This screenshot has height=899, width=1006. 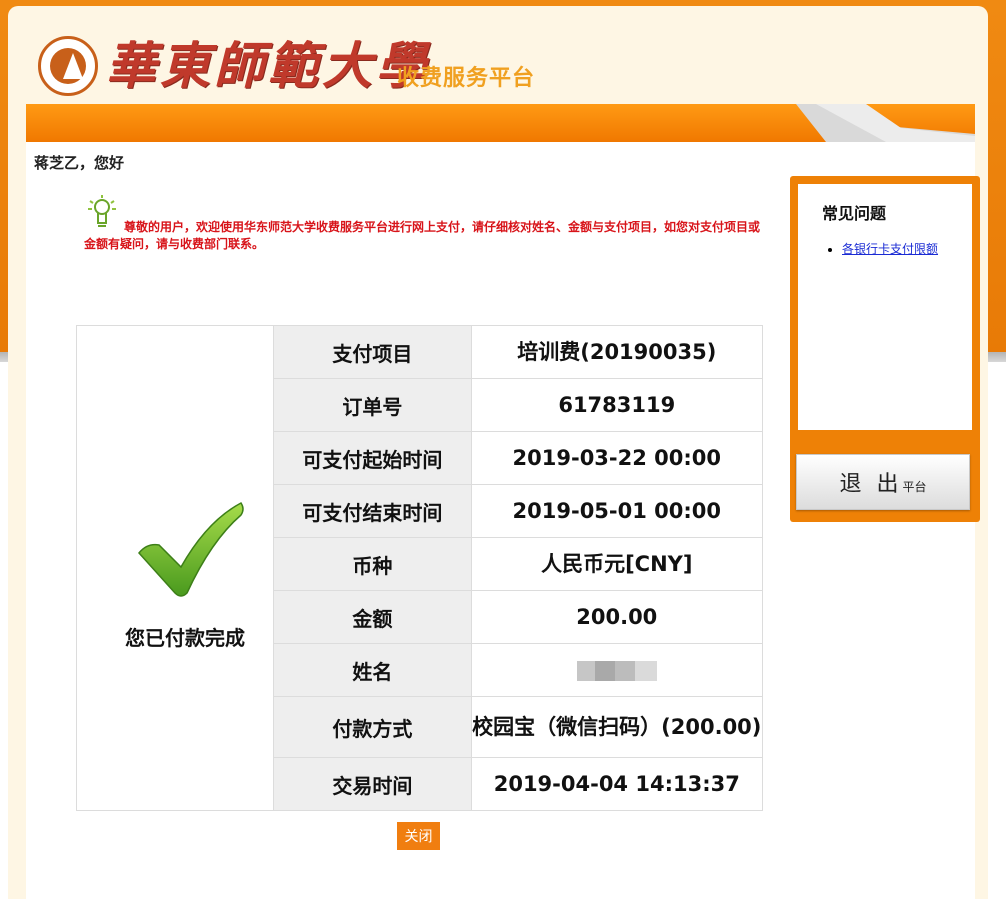 I want to click on row-value: 2019-05-01 00:00, so click(x=617, y=511).